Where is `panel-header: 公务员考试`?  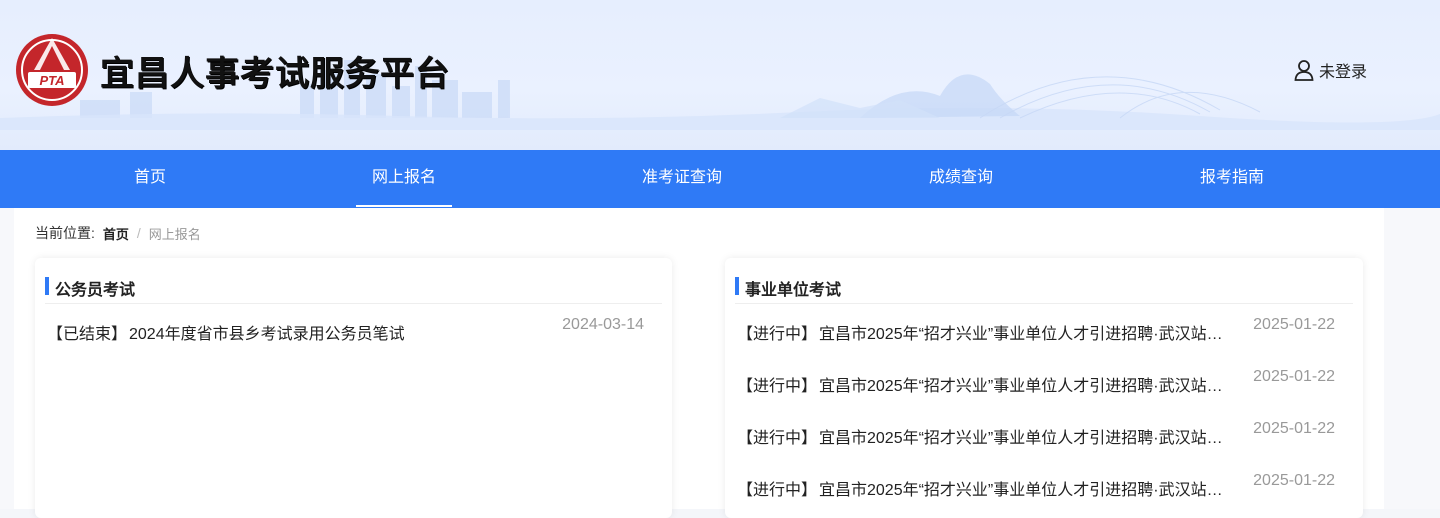
panel-header: 公务员考试 is located at coordinates (353, 288).